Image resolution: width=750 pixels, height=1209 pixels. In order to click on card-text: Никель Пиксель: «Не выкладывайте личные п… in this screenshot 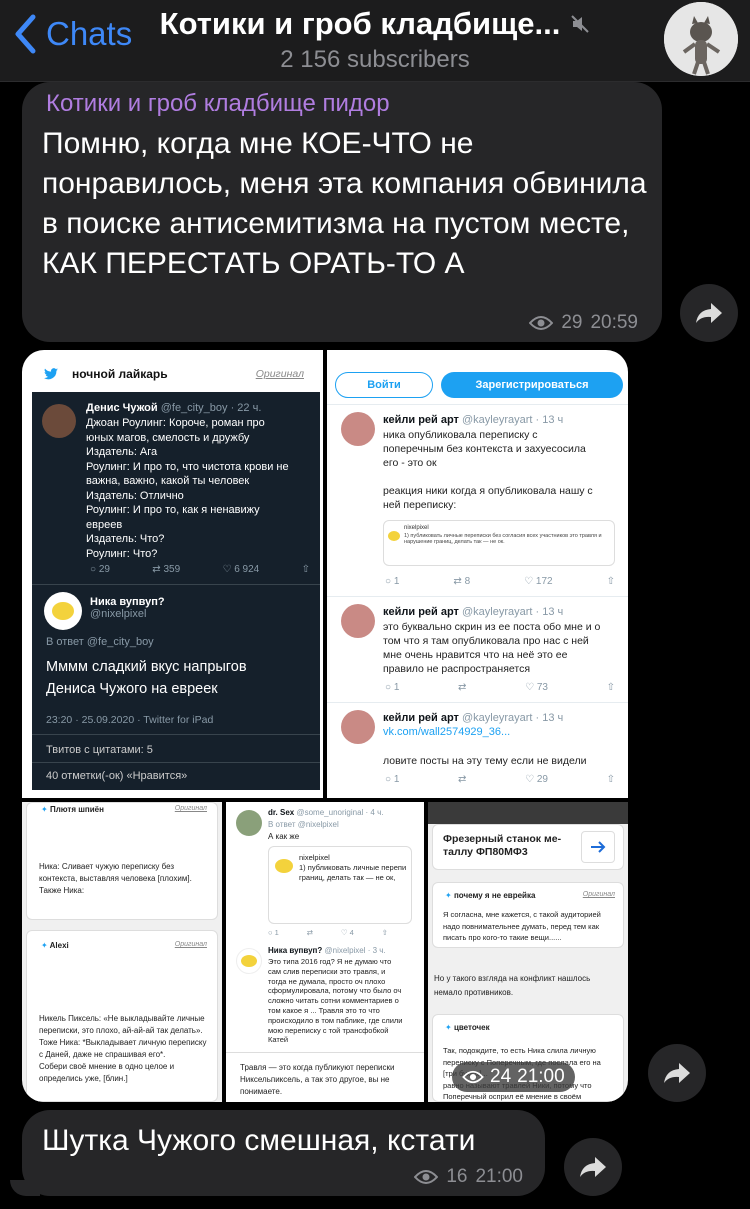, I will do `click(123, 1048)`.